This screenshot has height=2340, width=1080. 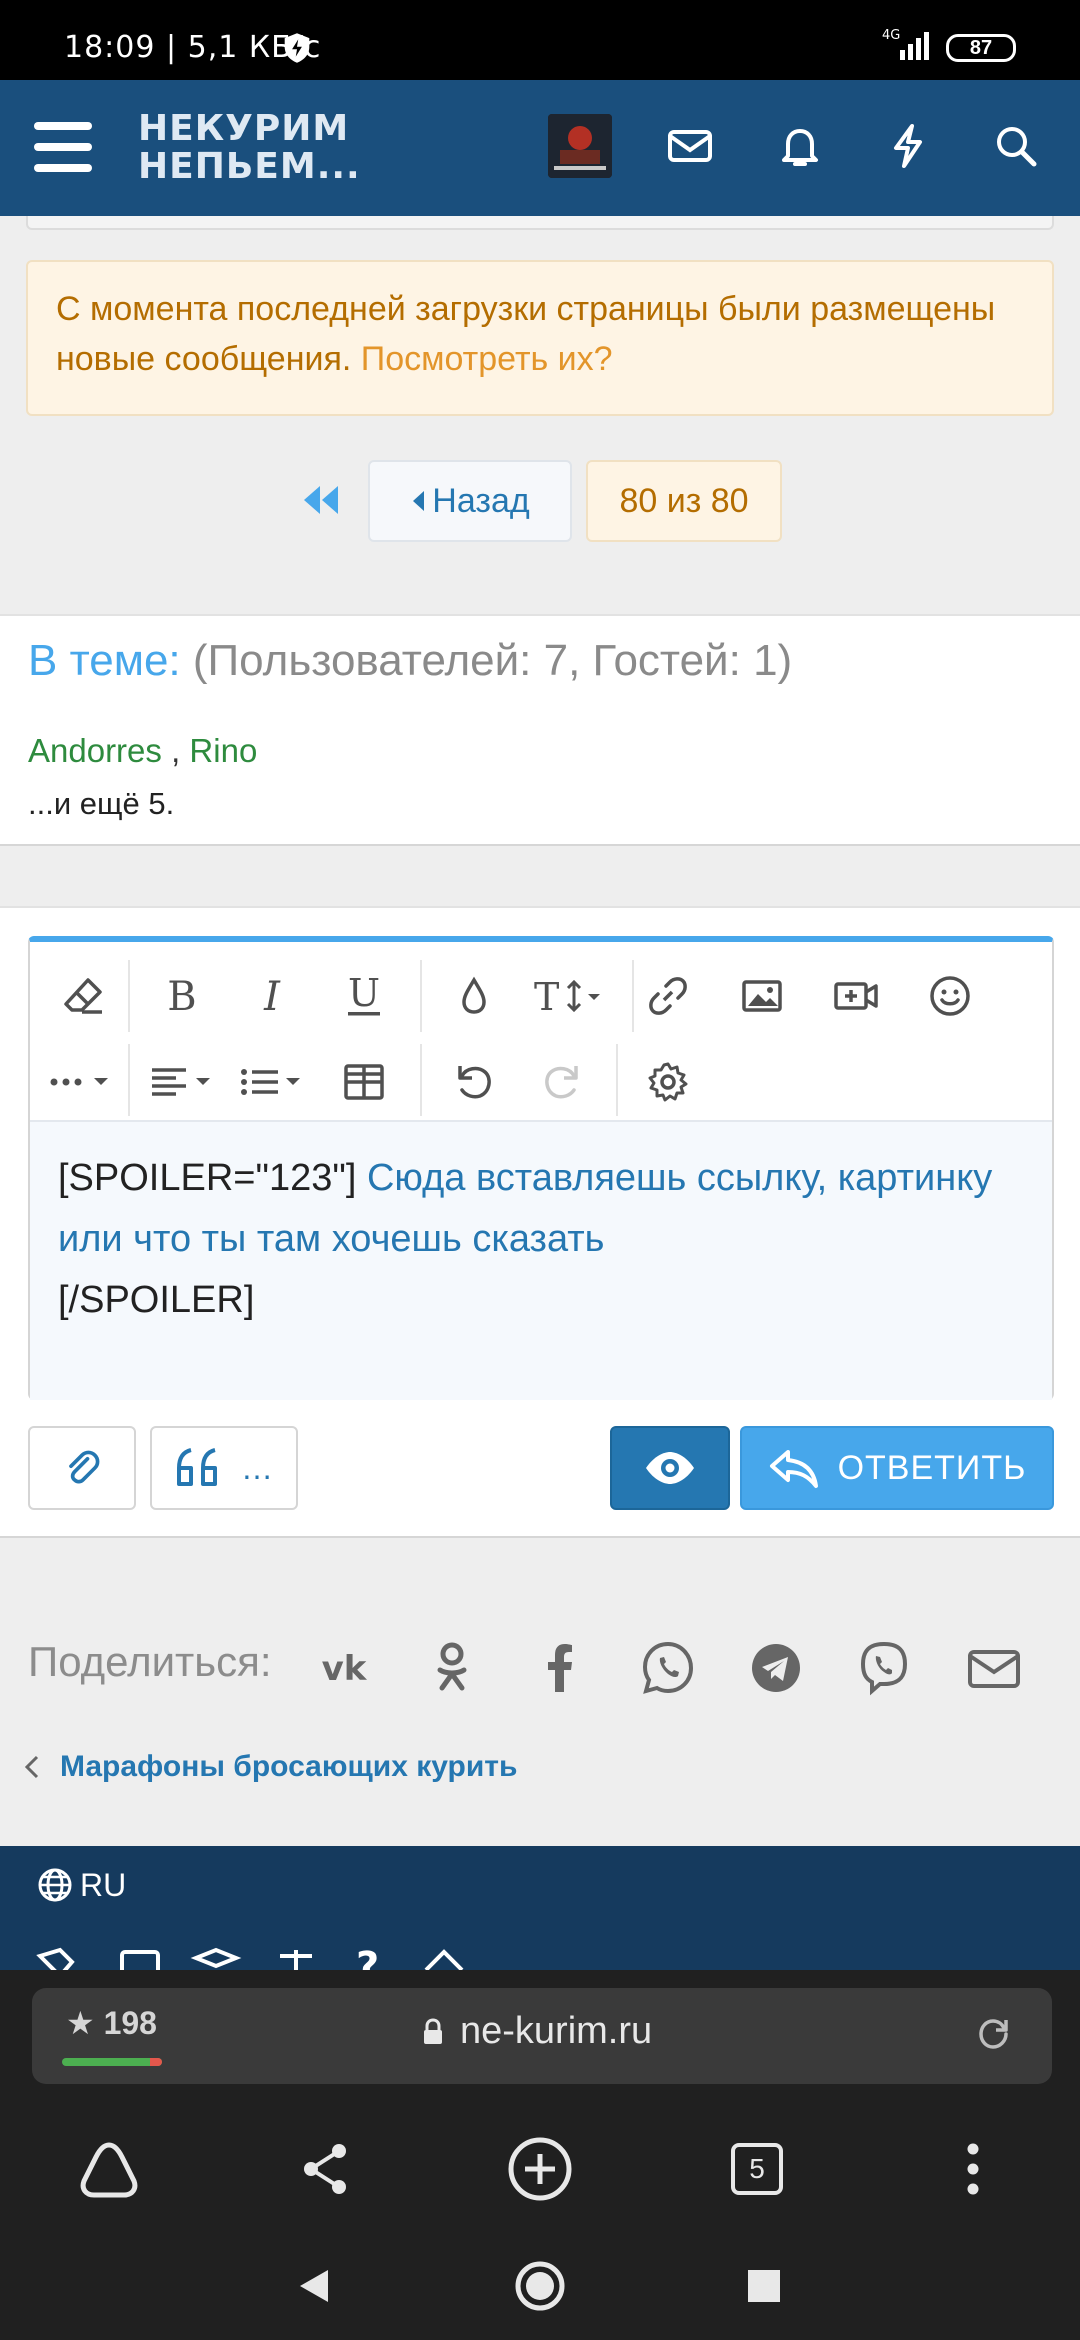 I want to click on attach-files-button, so click(x=82, y=1468).